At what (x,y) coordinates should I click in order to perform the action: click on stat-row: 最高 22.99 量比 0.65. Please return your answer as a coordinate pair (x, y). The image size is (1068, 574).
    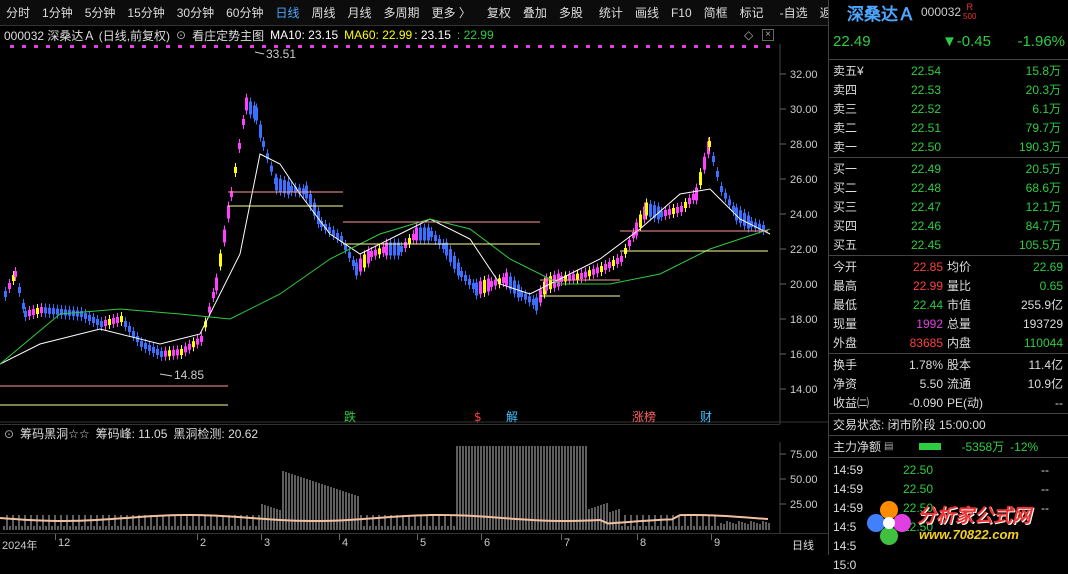
    Looking at the image, I should click on (948, 285).